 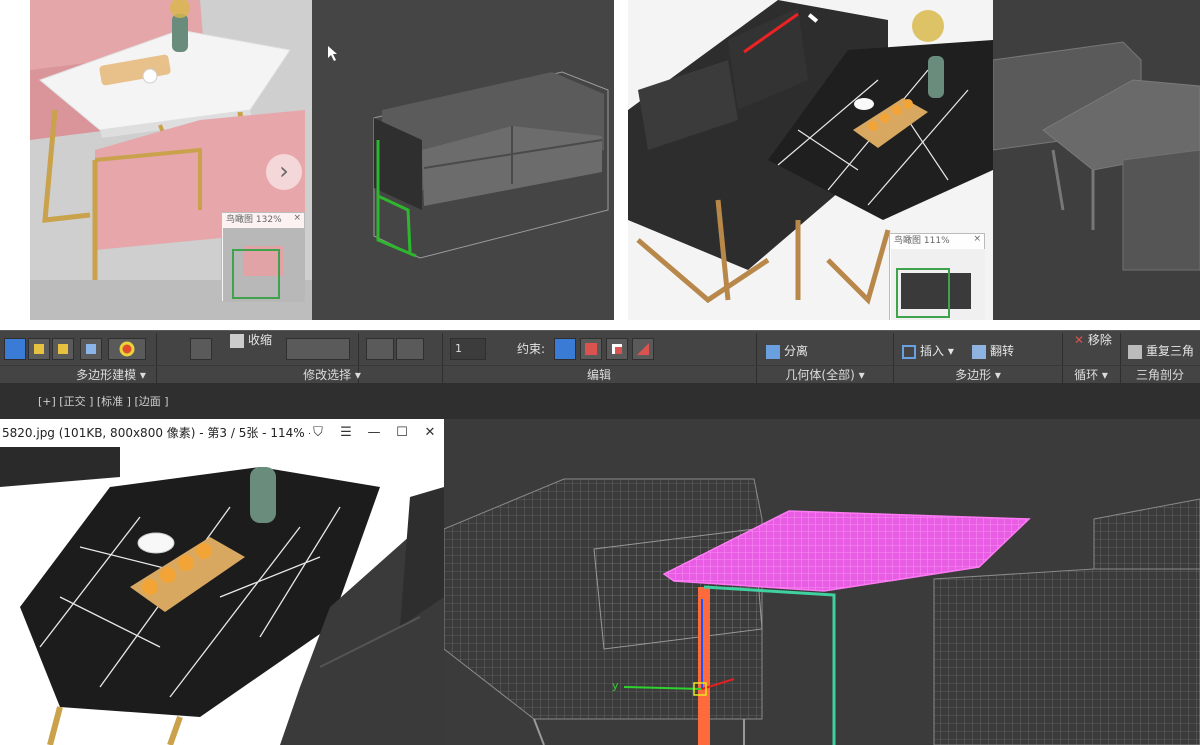 I want to click on border-mode-button, so click(x=63, y=349).